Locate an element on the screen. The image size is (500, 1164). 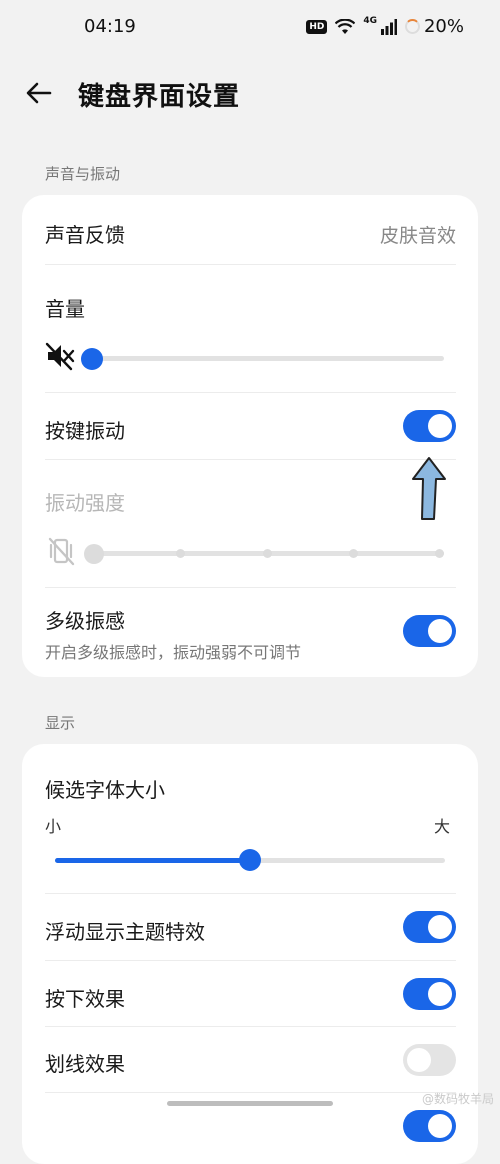
font-size-max-label: 大 is located at coordinates (441, 826).